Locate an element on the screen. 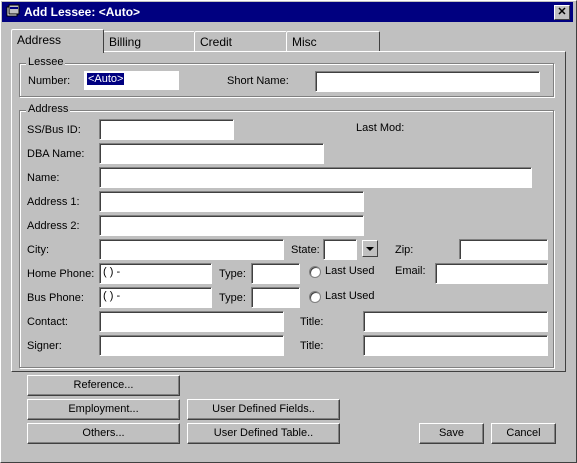 This screenshot has width=577, height=463. tab-credit: Credit is located at coordinates (240, 41).